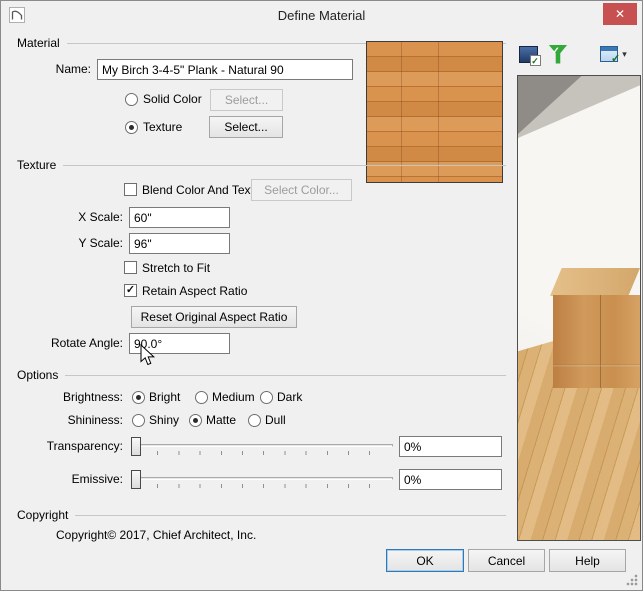 The image size is (643, 591). I want to click on dropdown-arrow-icon: ▾, so click(624, 54).